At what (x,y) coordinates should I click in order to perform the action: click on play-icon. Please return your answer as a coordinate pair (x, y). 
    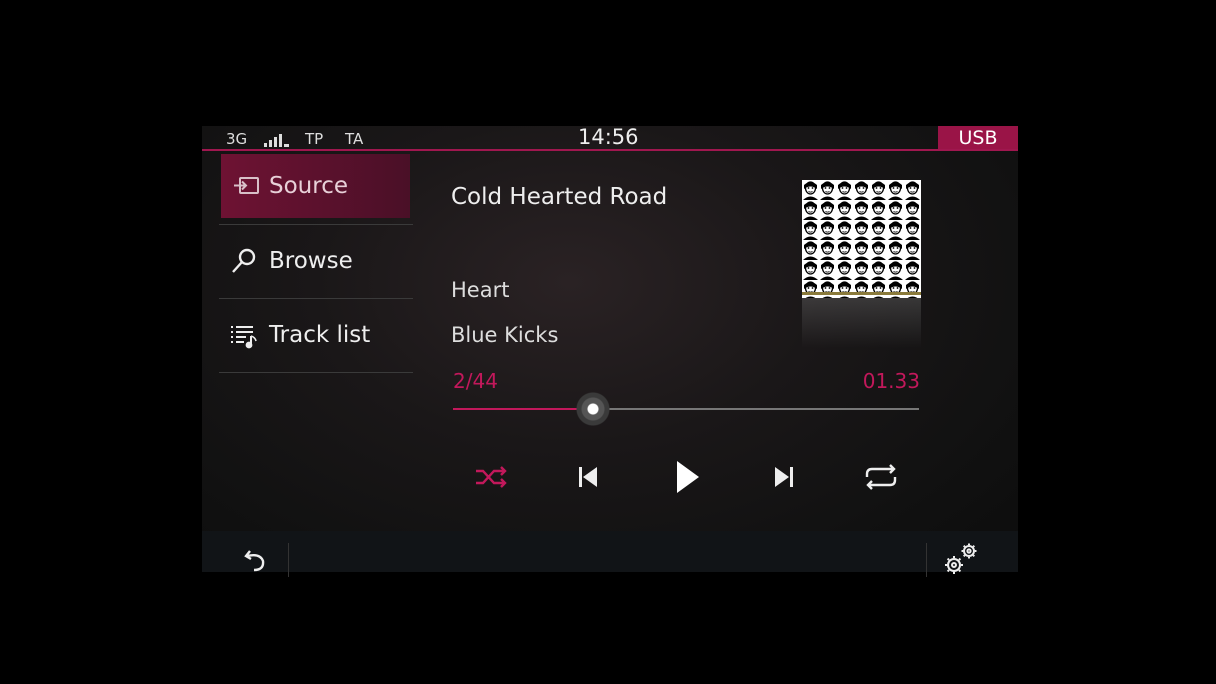
    Looking at the image, I should click on (688, 477).